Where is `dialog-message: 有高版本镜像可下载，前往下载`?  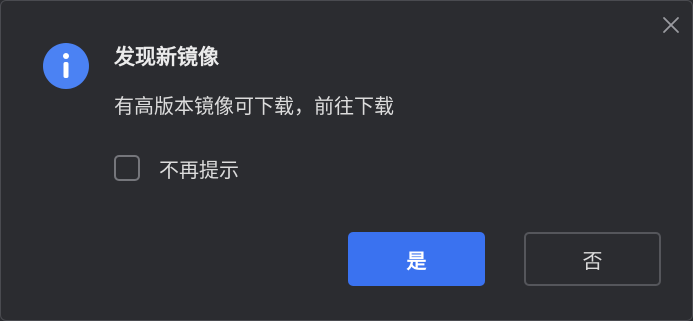
dialog-message: 有高版本镜像可下载，前往下载 is located at coordinates (254, 106).